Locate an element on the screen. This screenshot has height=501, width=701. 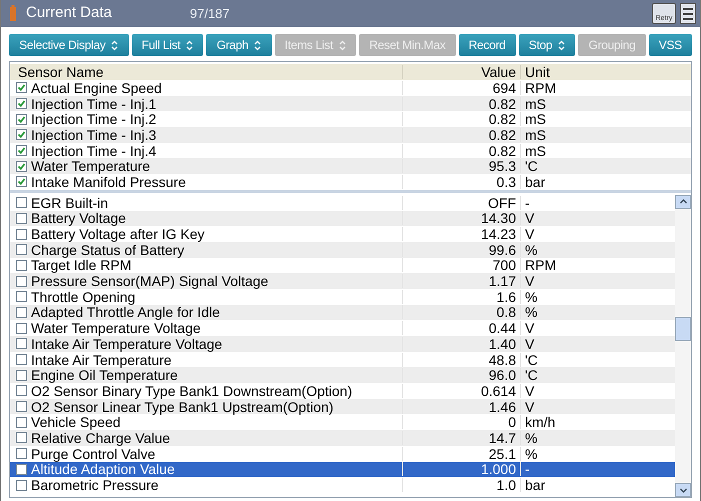
sensor-value: 0 is located at coordinates (512, 422).